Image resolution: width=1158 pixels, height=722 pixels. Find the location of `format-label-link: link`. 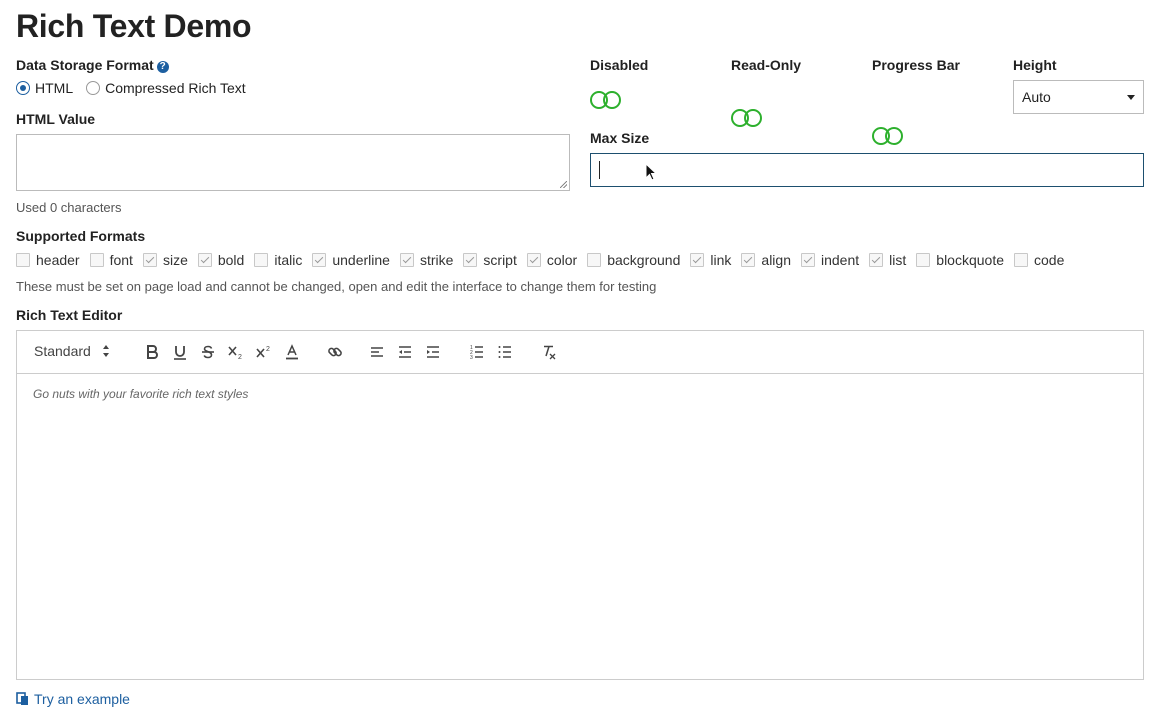

format-label-link: link is located at coordinates (720, 260).